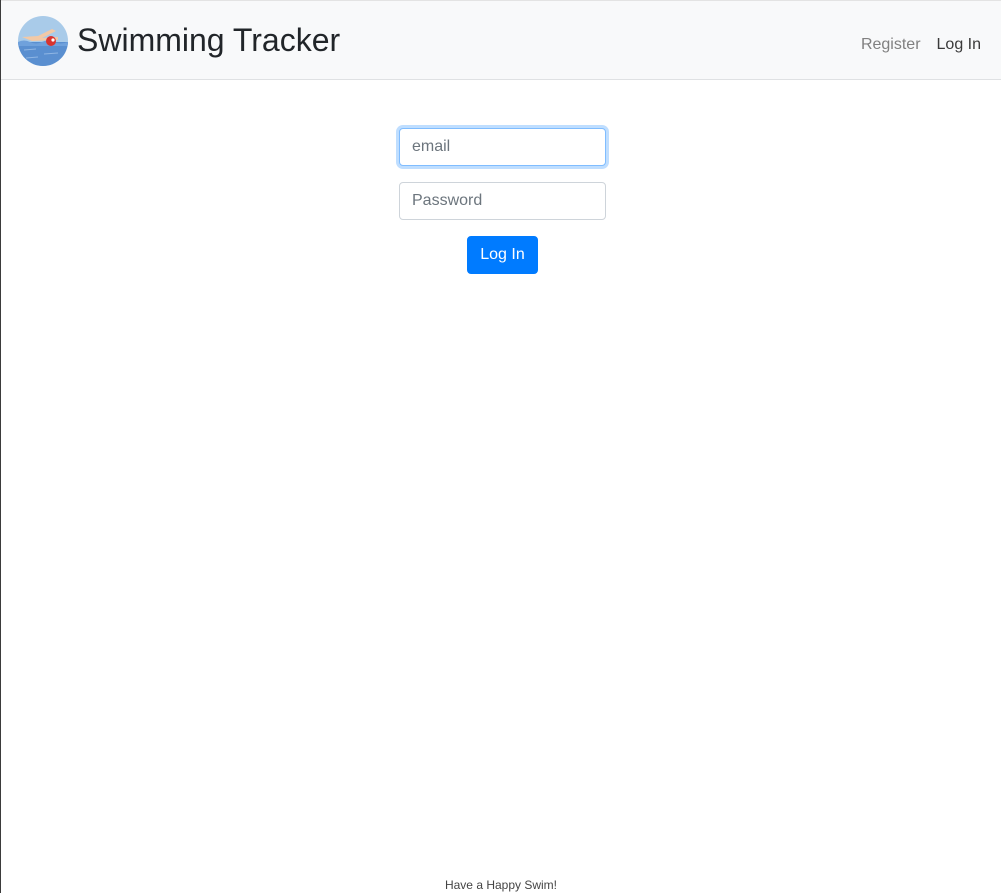 The height and width of the screenshot is (893, 1001). What do you see at coordinates (208, 40) in the screenshot?
I see `brand-title: Swimming Tracker` at bounding box center [208, 40].